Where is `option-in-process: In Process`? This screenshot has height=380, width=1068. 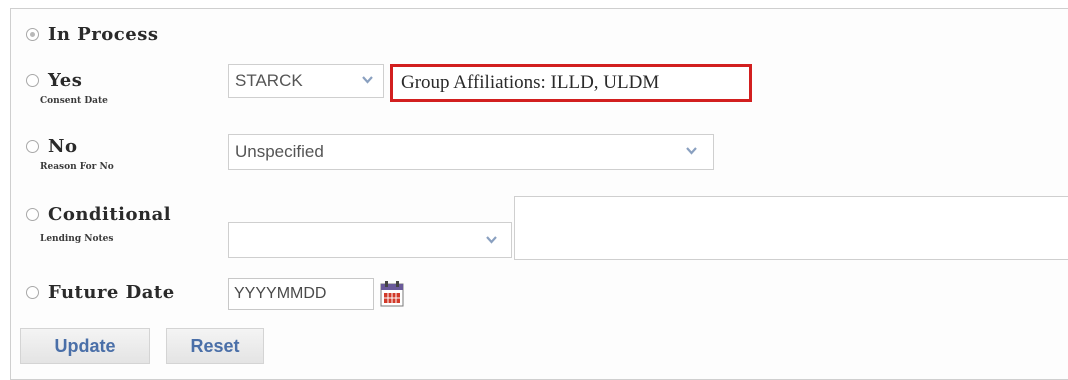
option-in-process: In Process is located at coordinates (92, 34).